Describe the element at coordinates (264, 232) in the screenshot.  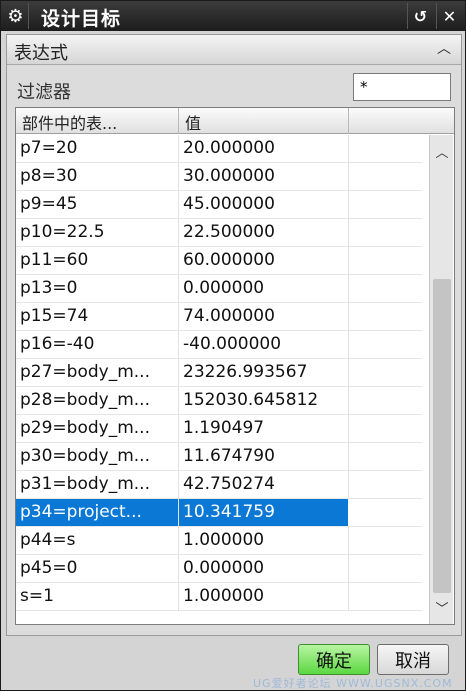
I see `expression-value-cell: 22.500000` at that location.